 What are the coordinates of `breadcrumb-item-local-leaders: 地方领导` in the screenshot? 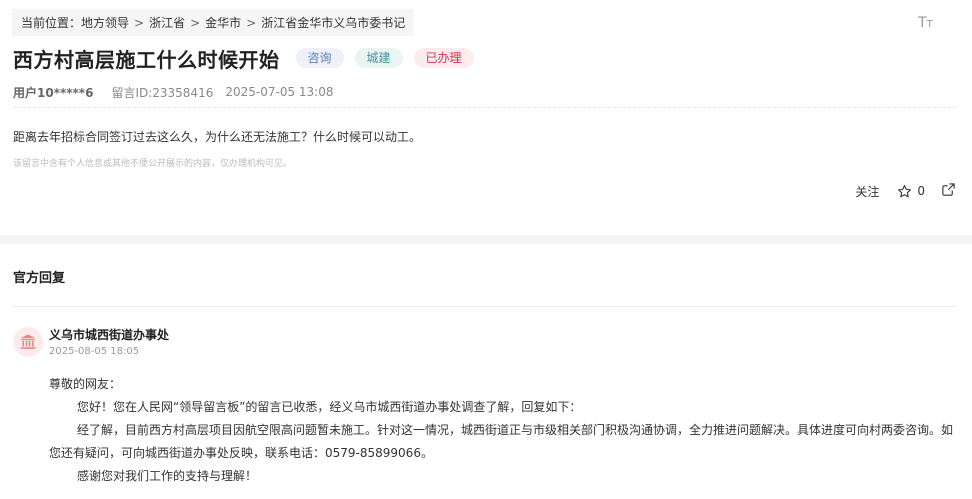 It's located at (105, 22).